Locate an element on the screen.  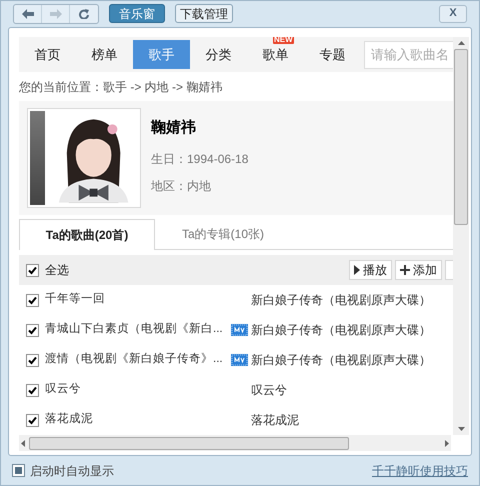
window-tab: 音乐窗 is located at coordinates (137, 13).